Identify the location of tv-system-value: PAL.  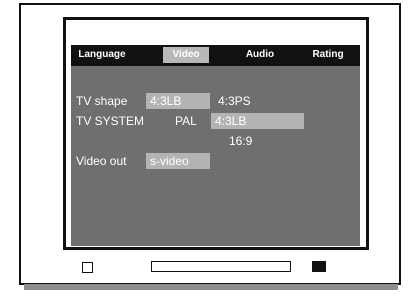
(186, 121).